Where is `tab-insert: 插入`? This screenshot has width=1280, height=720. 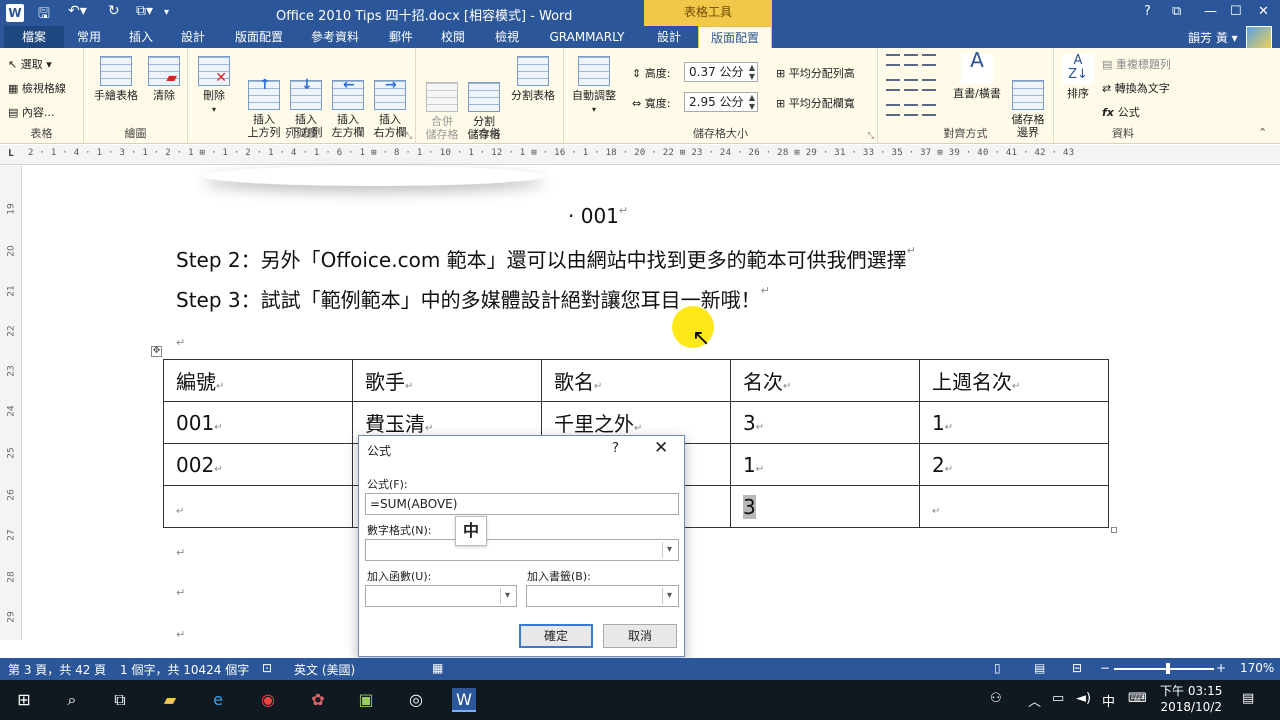 tab-insert: 插入 is located at coordinates (141, 37).